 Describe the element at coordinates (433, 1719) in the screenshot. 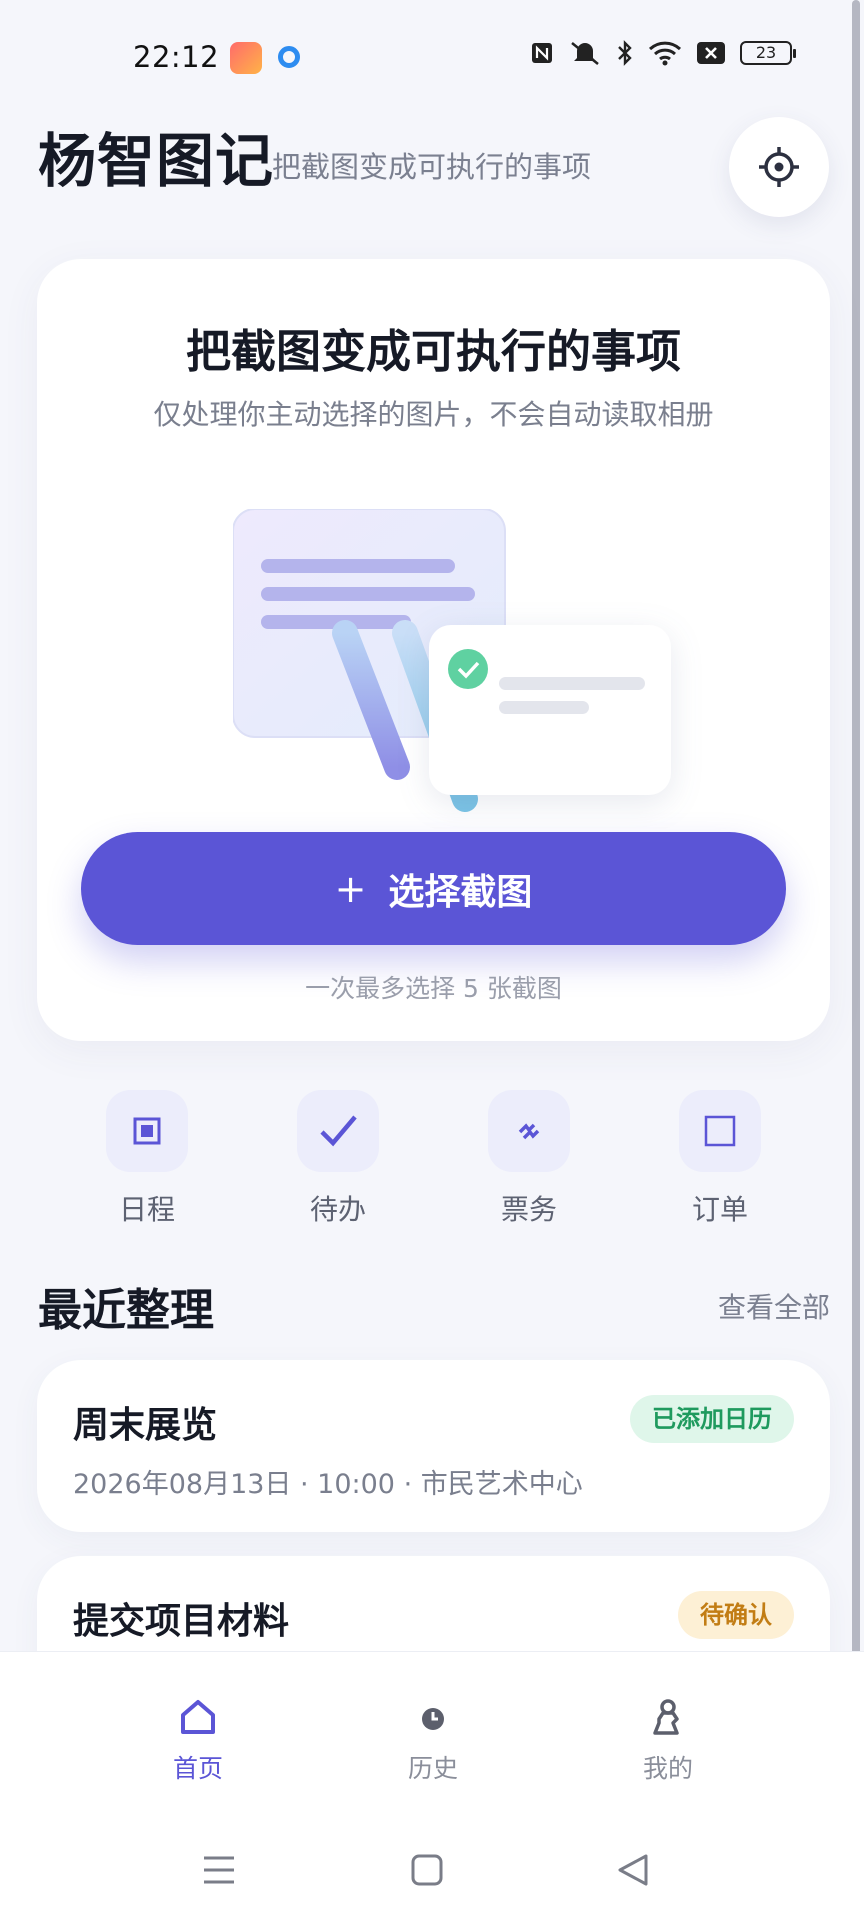

I see `history-icon` at that location.